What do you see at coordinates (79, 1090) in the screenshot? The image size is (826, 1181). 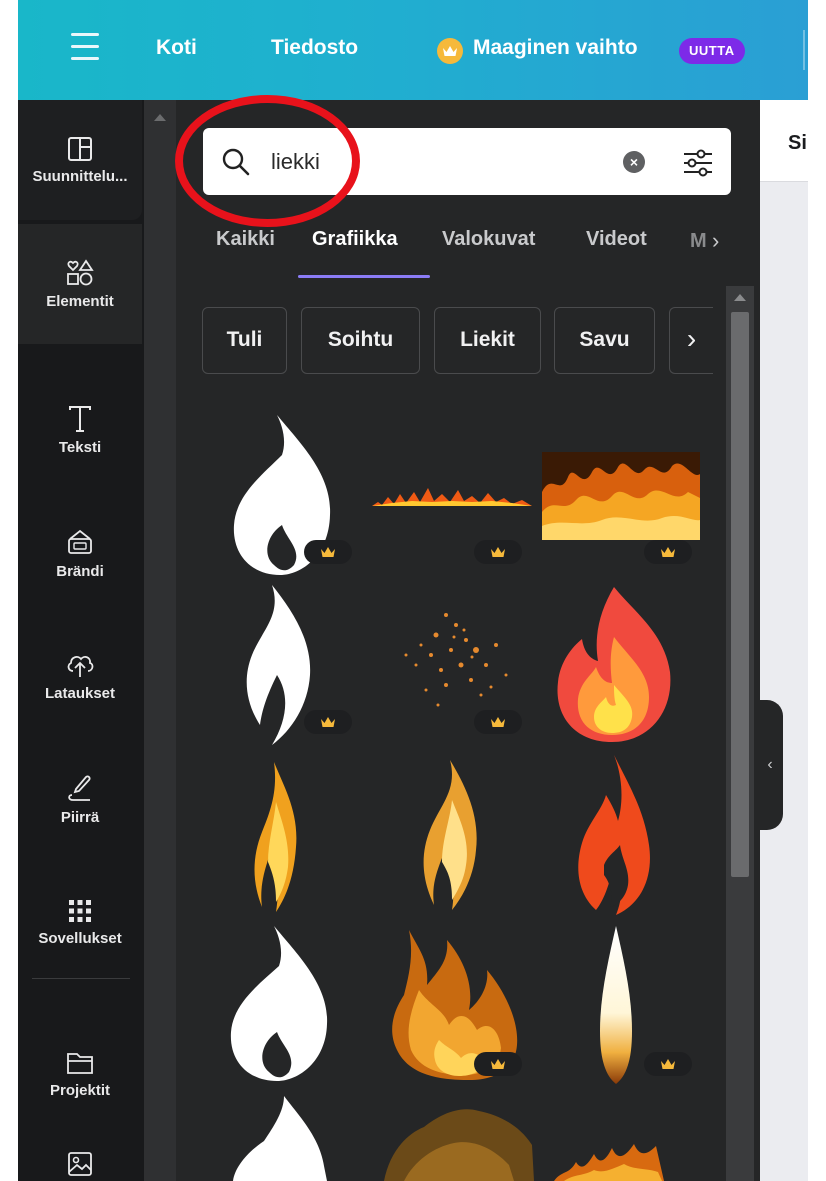 I see `sidebar-item-label: Projektit` at bounding box center [79, 1090].